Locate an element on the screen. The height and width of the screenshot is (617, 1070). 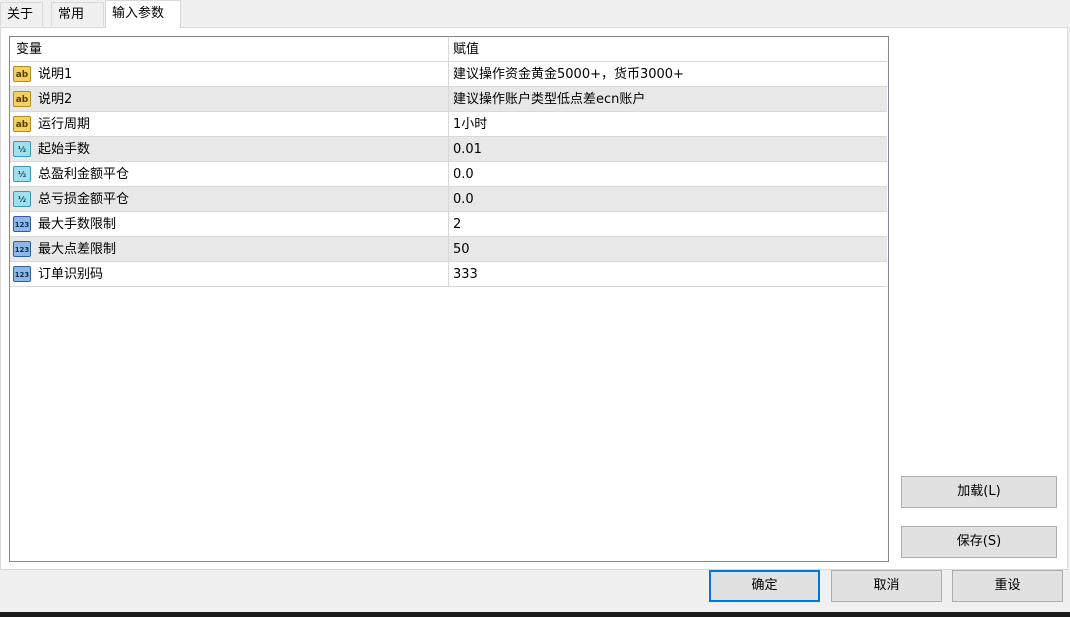
parameter-name: 说明1 is located at coordinates (55, 74).